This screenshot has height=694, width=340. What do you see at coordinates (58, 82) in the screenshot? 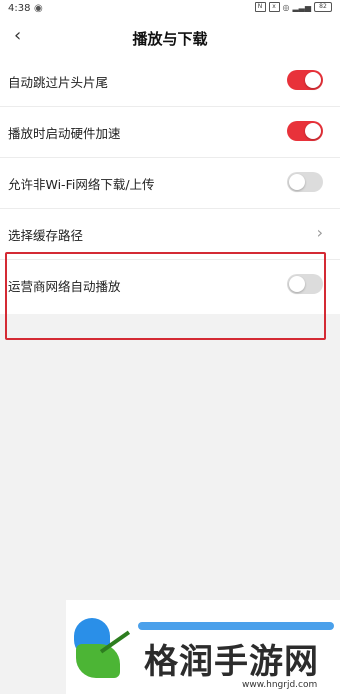
I see `setting-label: 自动跳过片头片尾` at bounding box center [58, 82].